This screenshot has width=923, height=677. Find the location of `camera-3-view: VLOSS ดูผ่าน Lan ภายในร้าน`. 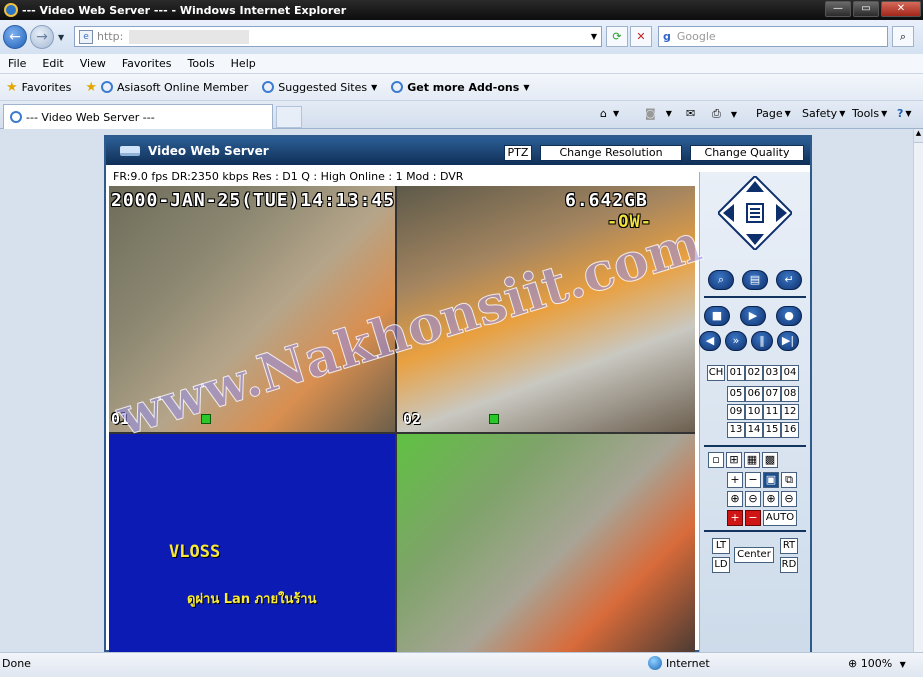

camera-3-view: VLOSS ดูผ่าน Lan ภายในร้าน is located at coordinates (252, 543).